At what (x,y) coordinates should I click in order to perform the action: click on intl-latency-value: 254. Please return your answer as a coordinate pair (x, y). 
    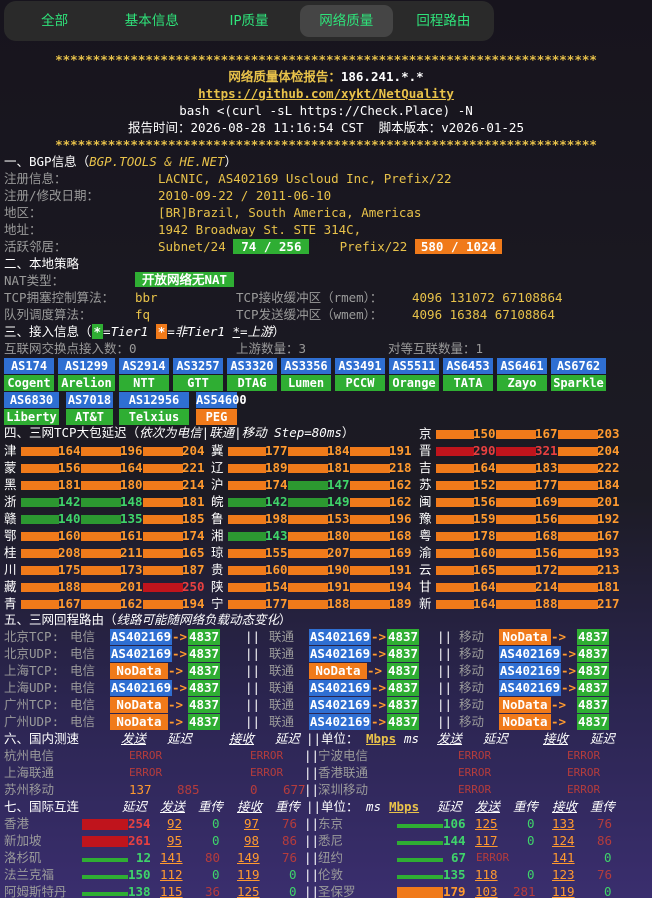
    Looking at the image, I should click on (139, 823).